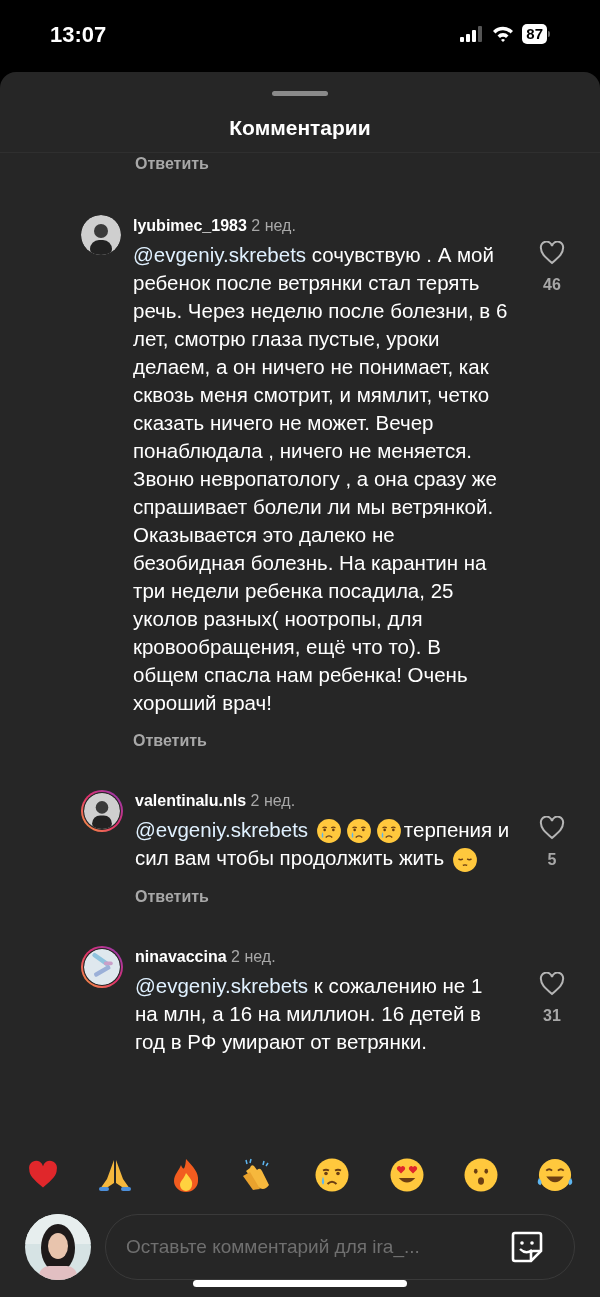 This screenshot has height=1297, width=600. What do you see at coordinates (464, 859) in the screenshot?
I see `pensive-face-icon` at bounding box center [464, 859].